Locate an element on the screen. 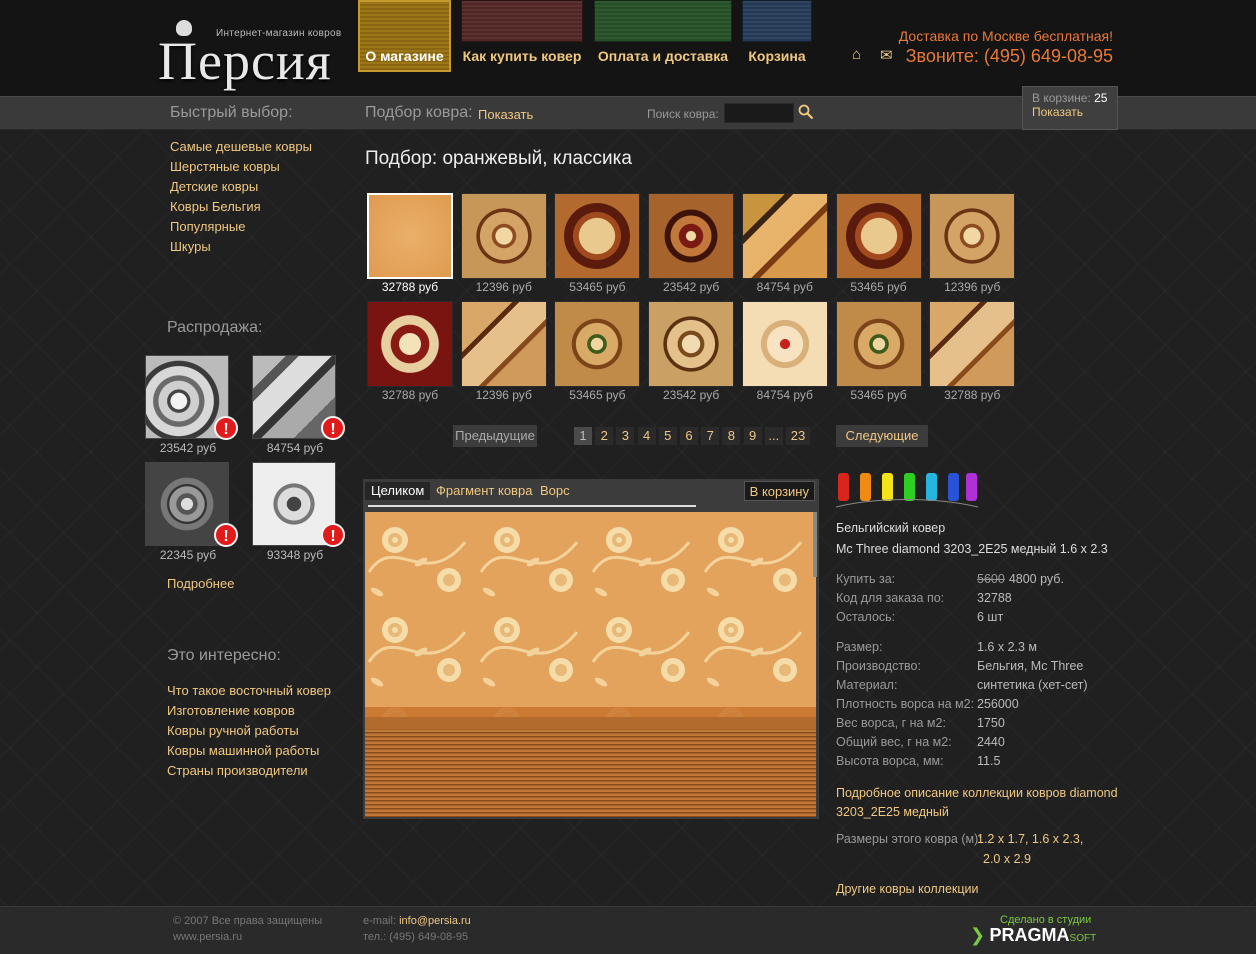 This screenshot has width=1256, height=954. home-icon: ⌂ is located at coordinates (856, 54).